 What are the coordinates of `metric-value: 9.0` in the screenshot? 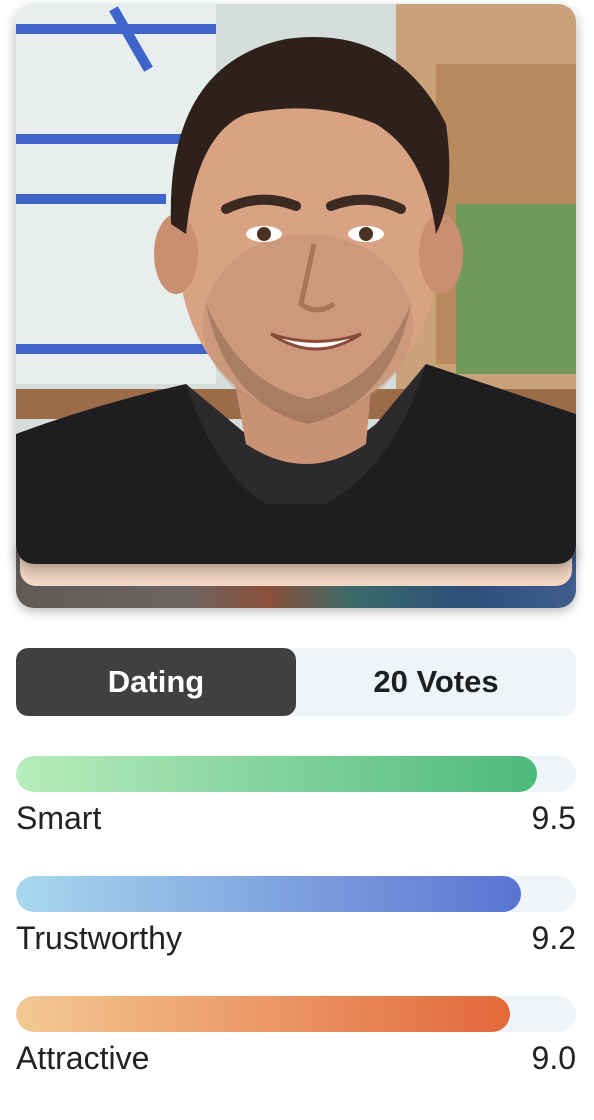 It's located at (553, 1058).